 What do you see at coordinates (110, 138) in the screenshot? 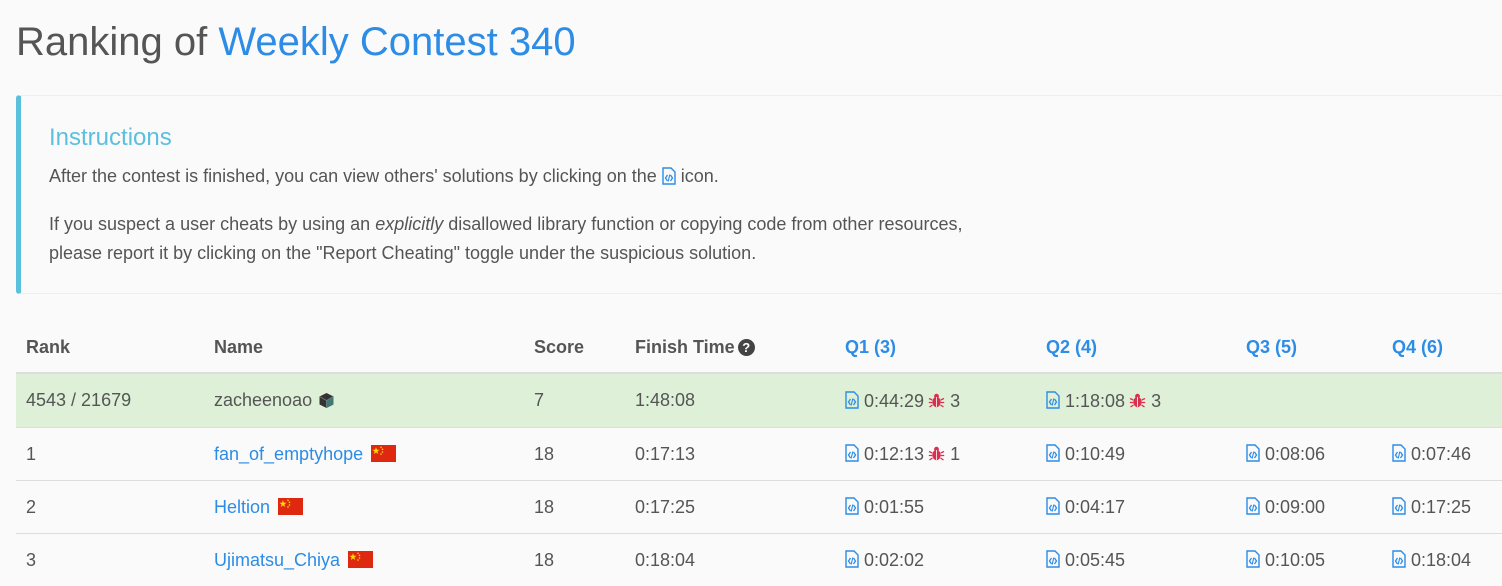
I see `instructions-heading: Instructions` at bounding box center [110, 138].